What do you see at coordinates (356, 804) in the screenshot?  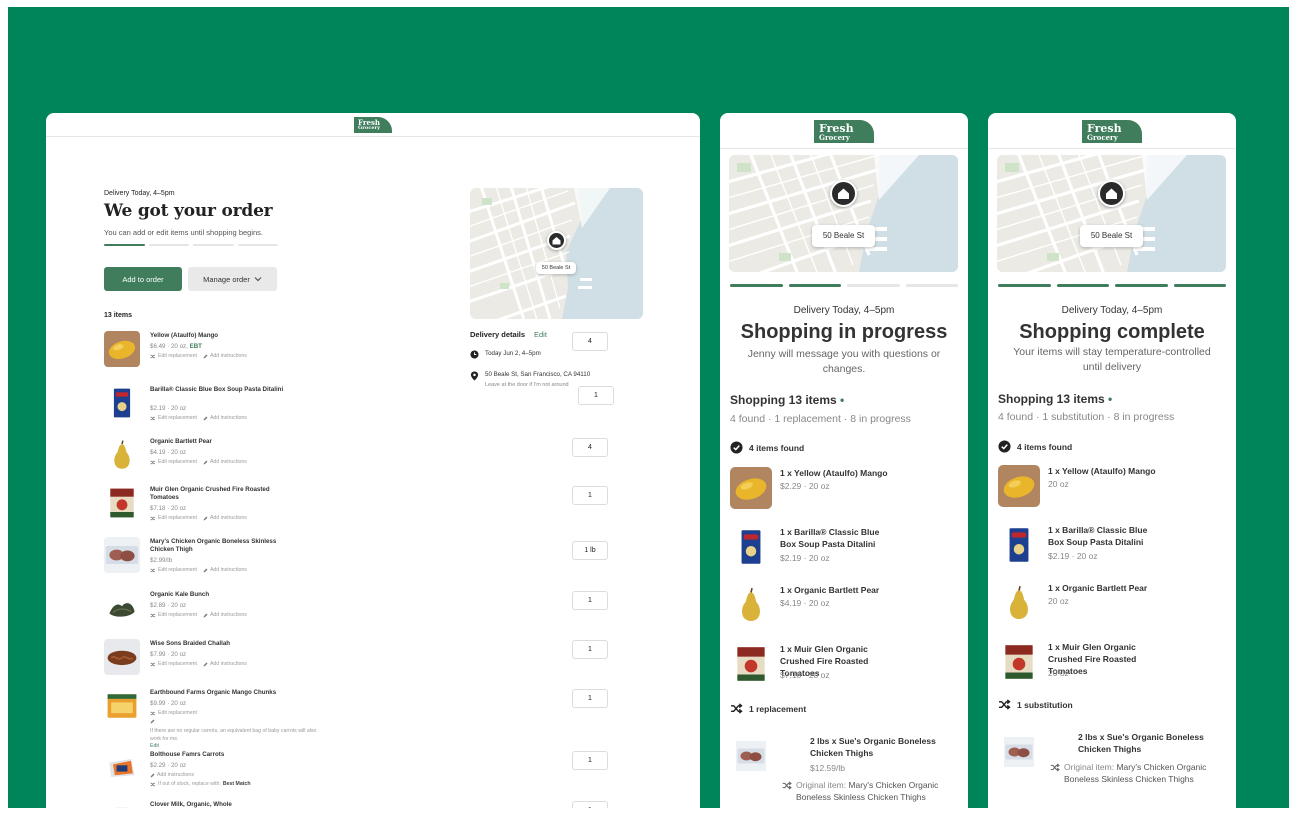 I see `order-item: Clover Milk, Organic, Whole 1` at bounding box center [356, 804].